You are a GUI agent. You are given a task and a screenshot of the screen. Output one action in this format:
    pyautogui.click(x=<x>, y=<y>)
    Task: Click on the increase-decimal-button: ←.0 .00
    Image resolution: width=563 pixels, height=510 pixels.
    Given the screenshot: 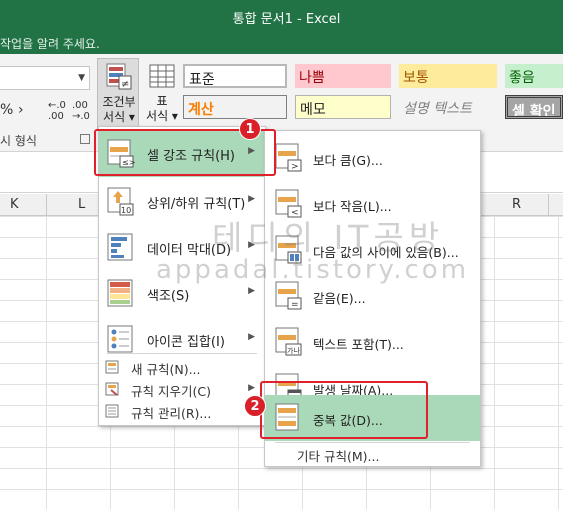 What is the action you would take?
    pyautogui.click(x=57, y=111)
    